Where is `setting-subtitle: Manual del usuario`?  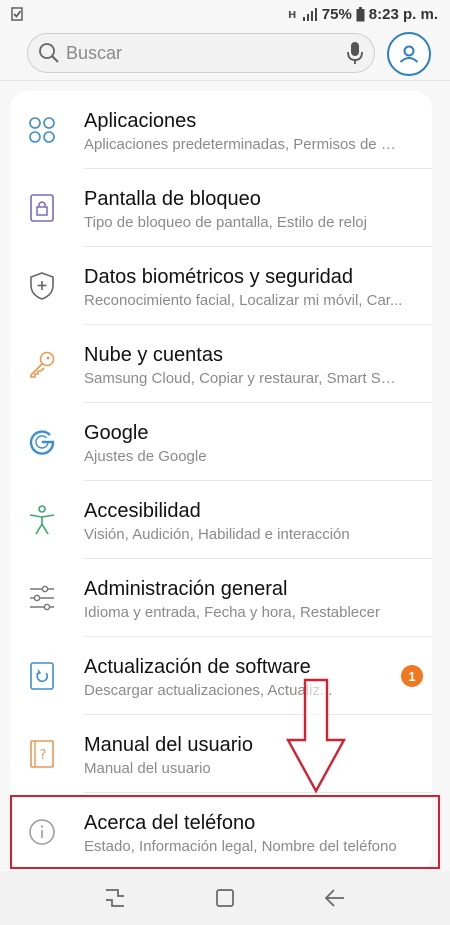
setting-subtitle: Manual del usuario is located at coordinates (147, 768).